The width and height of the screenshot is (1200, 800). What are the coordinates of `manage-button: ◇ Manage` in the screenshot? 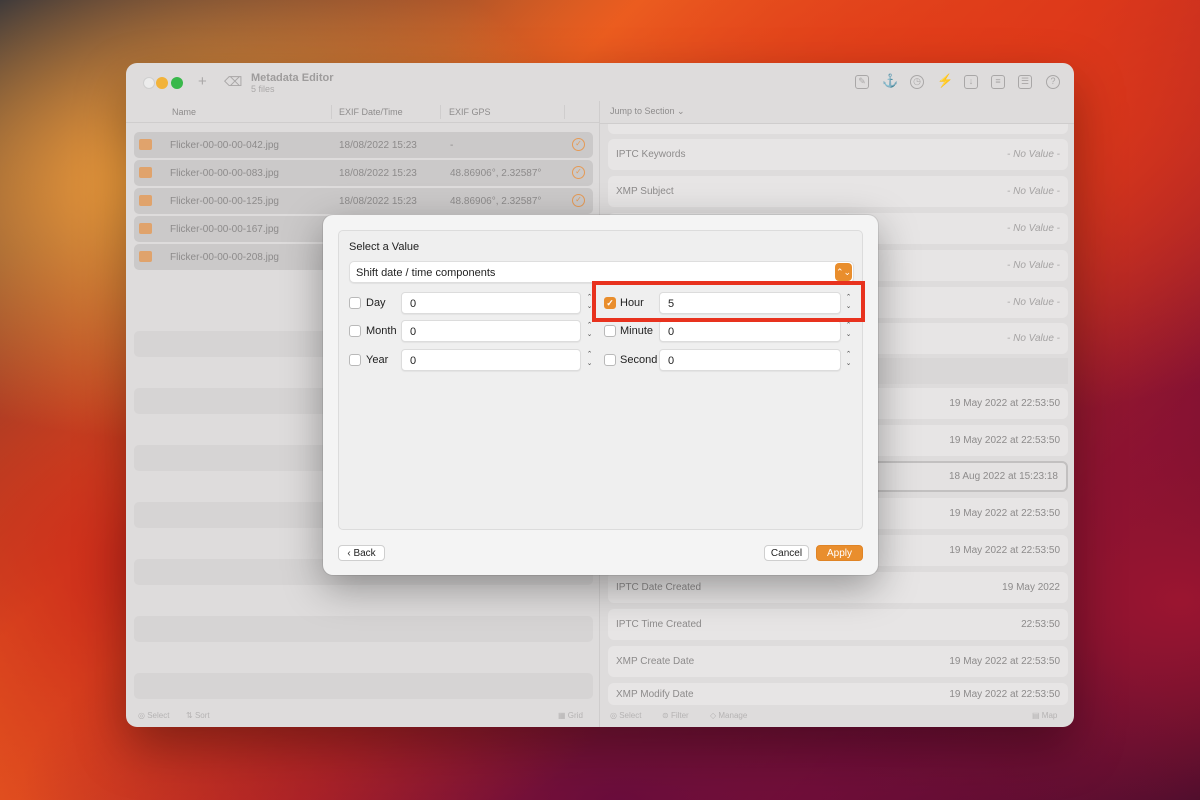 It's located at (728, 715).